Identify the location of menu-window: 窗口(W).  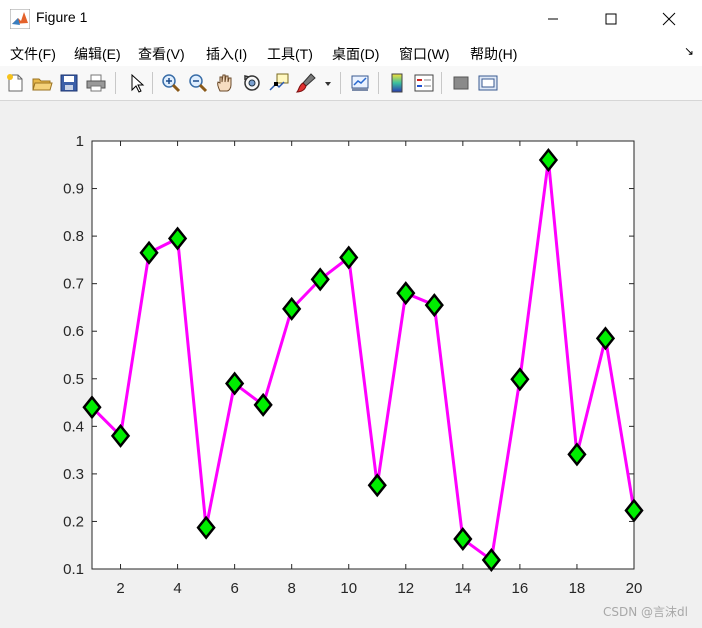
(424, 54).